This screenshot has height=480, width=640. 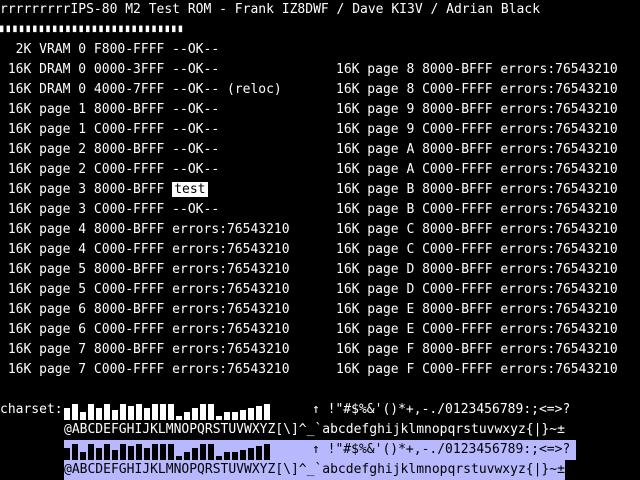 I want to click on memory-row: 16K page 2 C000-FFFF --OK--, so click(x=145, y=170).